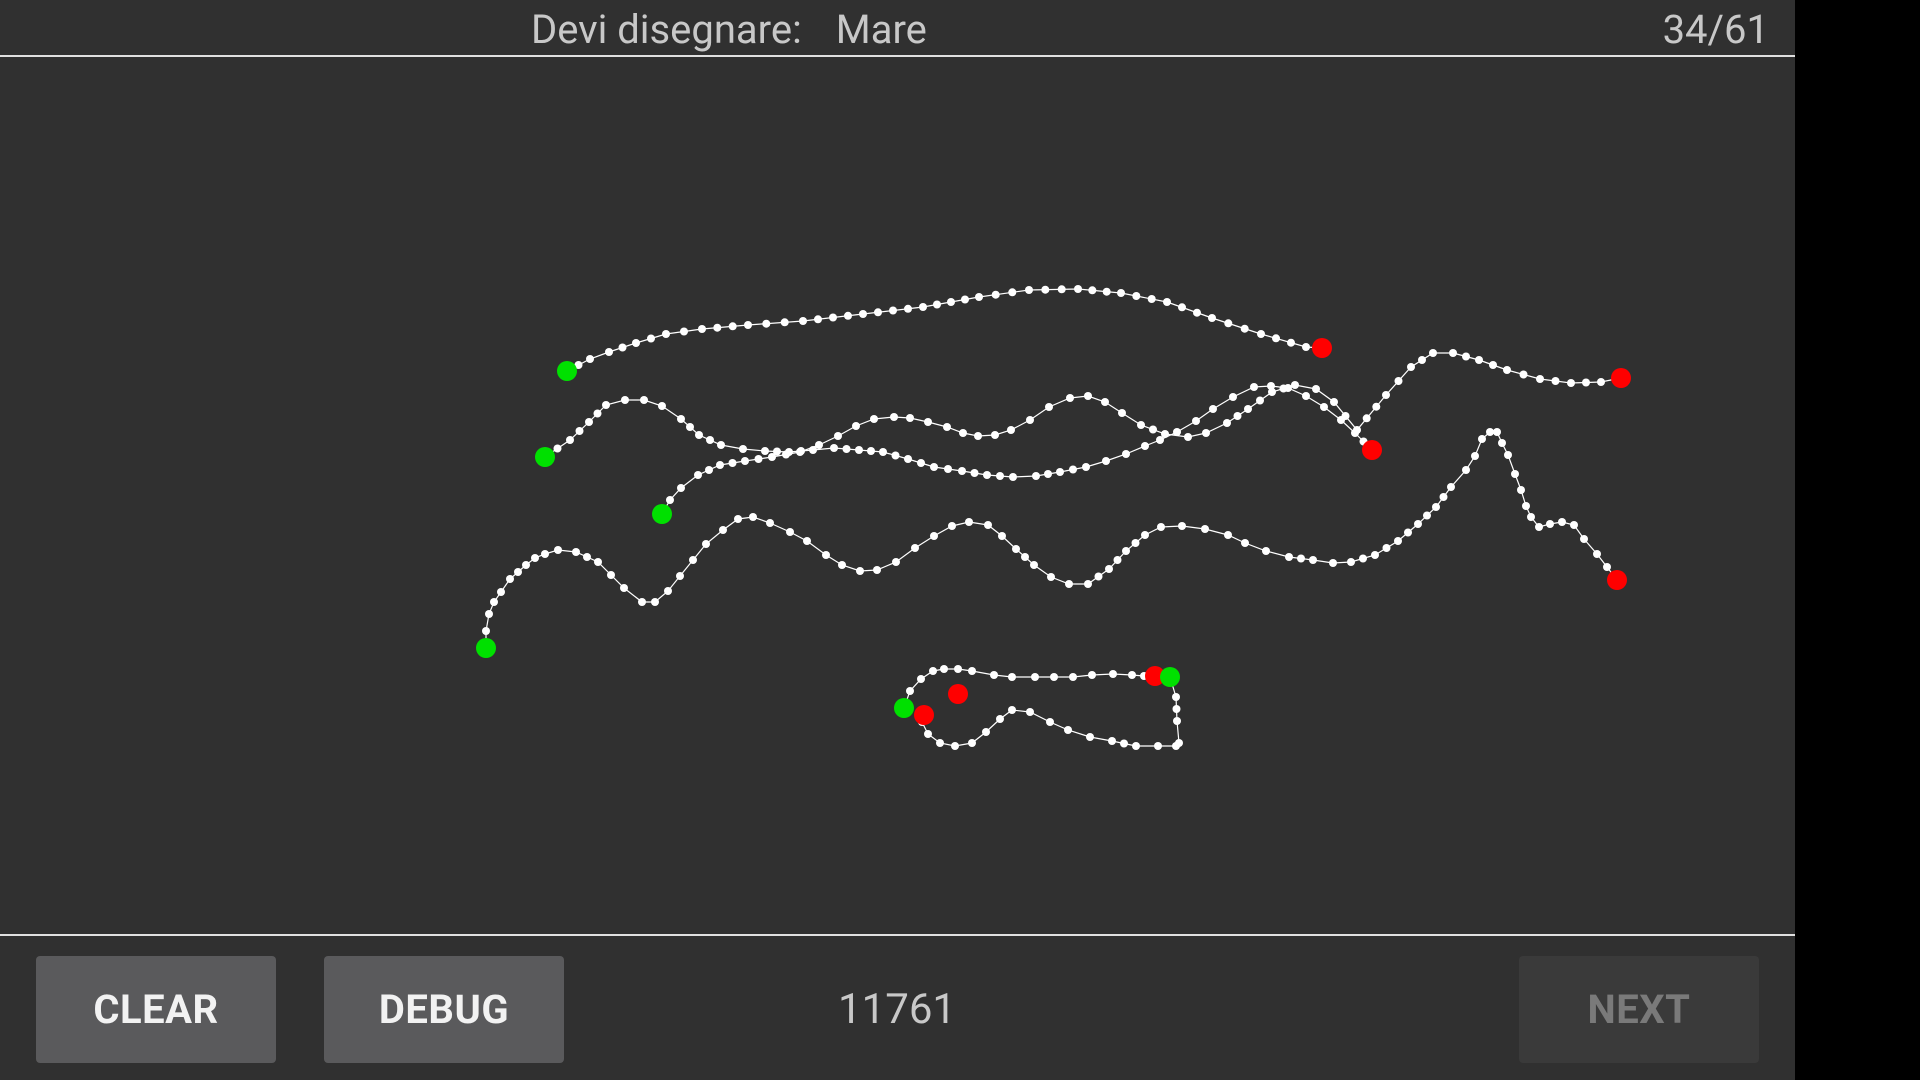 Image resolution: width=1920 pixels, height=1080 pixels. I want to click on footer-bar: CLEAR DEBUG 11761 NEXT, so click(897, 1007).